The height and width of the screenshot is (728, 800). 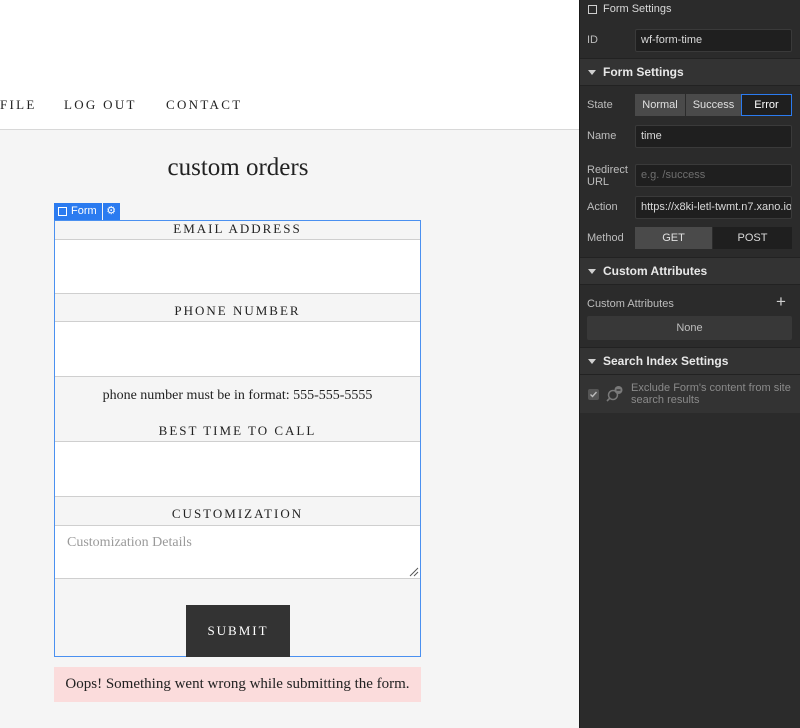 I want to click on id-label: ID, so click(x=592, y=40).